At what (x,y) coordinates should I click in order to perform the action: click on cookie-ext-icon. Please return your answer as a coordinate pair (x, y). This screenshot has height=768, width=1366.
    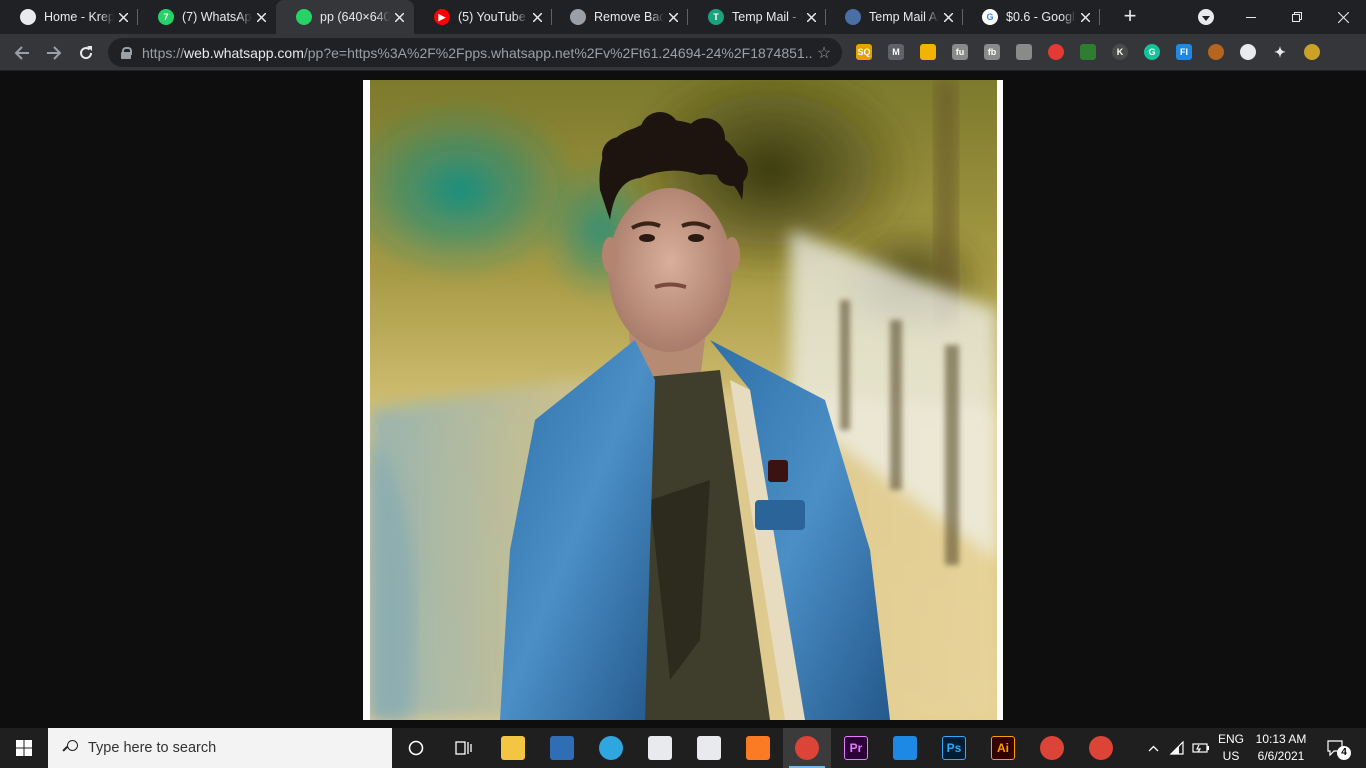
    Looking at the image, I should click on (1216, 52).